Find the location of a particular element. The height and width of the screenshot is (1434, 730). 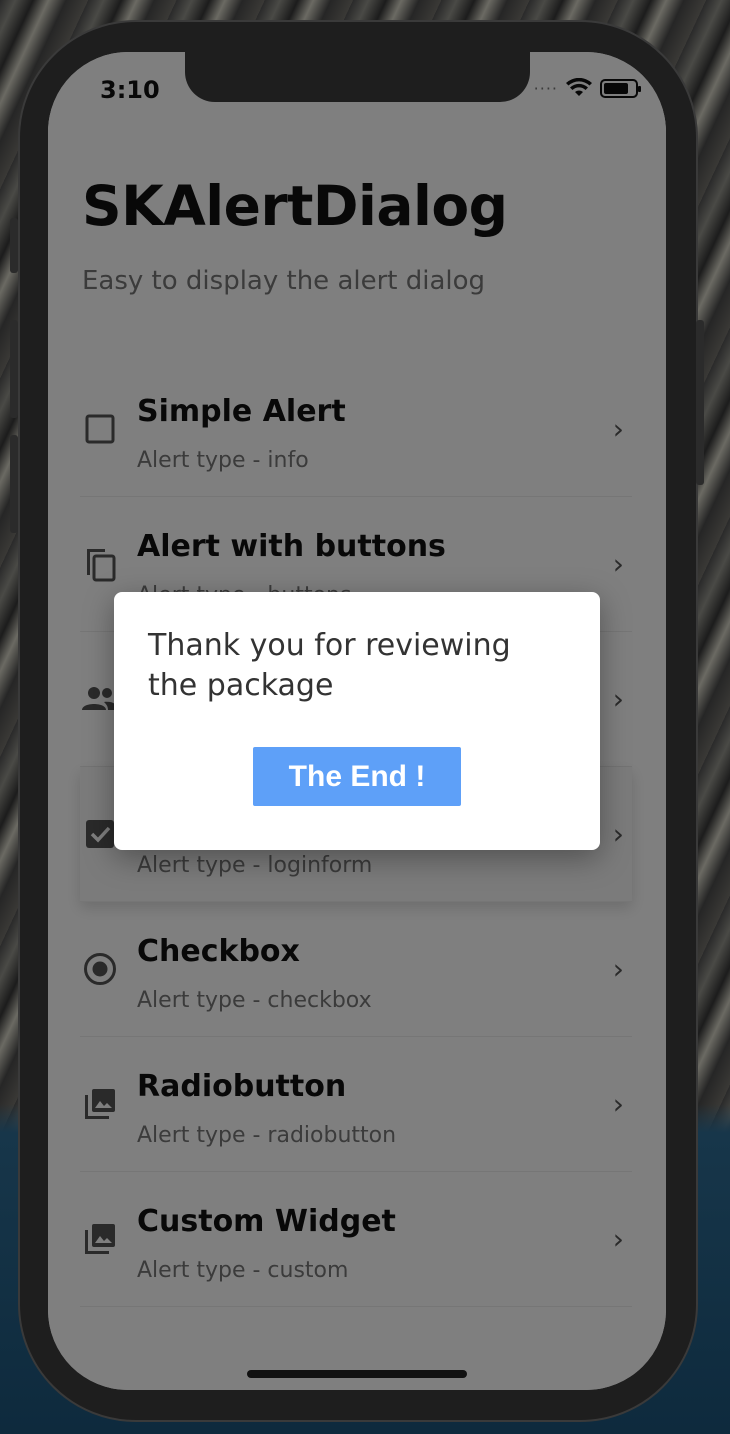

device-notch is located at coordinates (357, 77).